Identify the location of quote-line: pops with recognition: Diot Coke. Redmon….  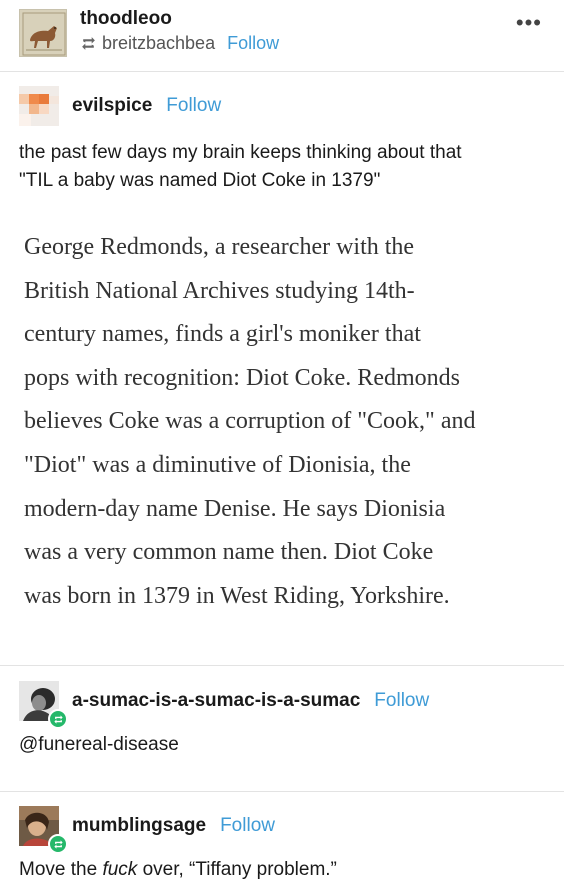
(242, 377).